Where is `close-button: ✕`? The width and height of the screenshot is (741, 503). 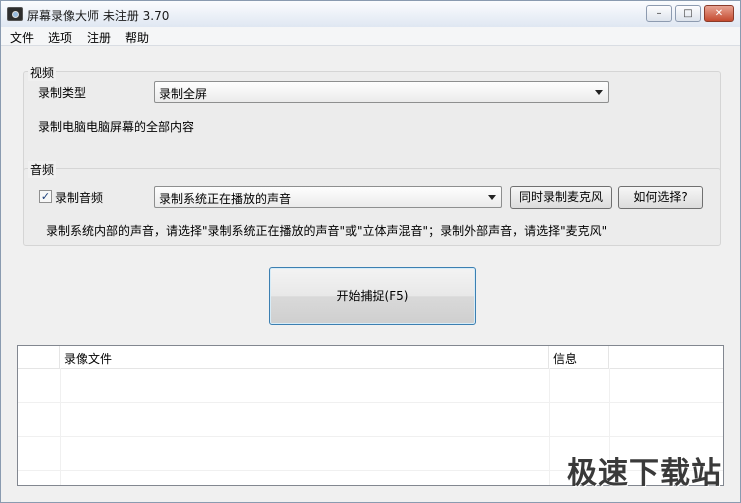
close-button: ✕ is located at coordinates (719, 13).